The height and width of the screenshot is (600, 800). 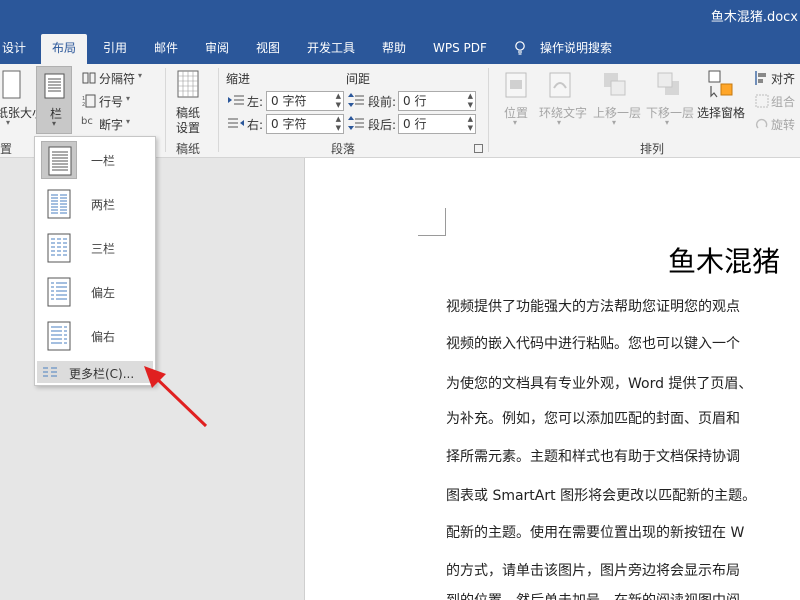 I want to click on columns-option-label: 一栏, so click(x=103, y=161).